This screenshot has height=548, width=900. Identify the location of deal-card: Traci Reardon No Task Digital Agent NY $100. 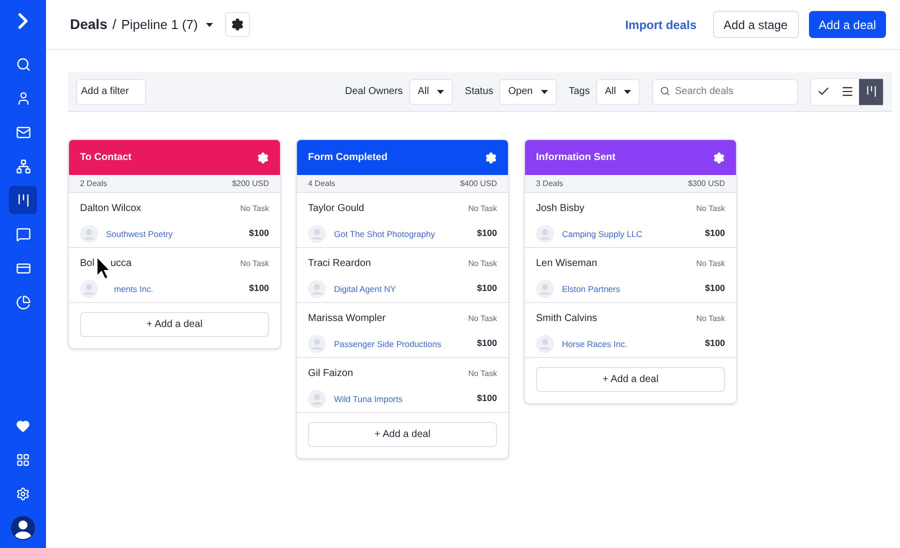
(402, 275).